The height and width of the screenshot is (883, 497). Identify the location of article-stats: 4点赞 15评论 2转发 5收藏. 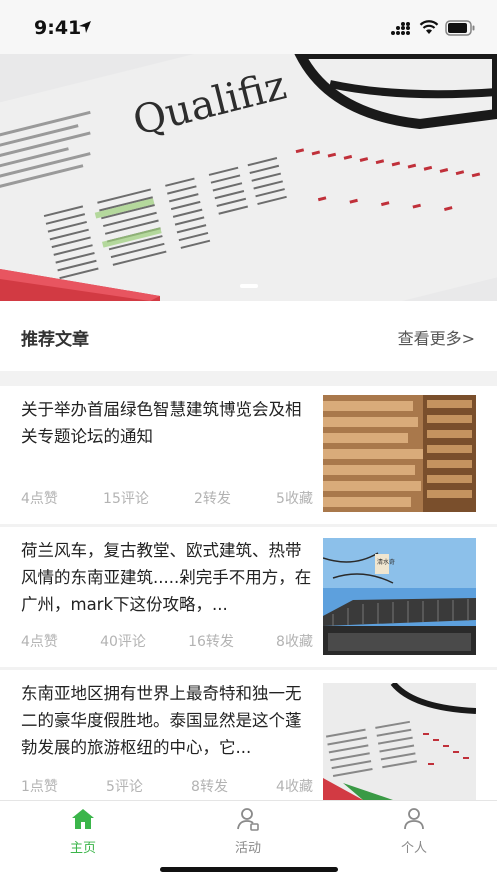
(167, 498).